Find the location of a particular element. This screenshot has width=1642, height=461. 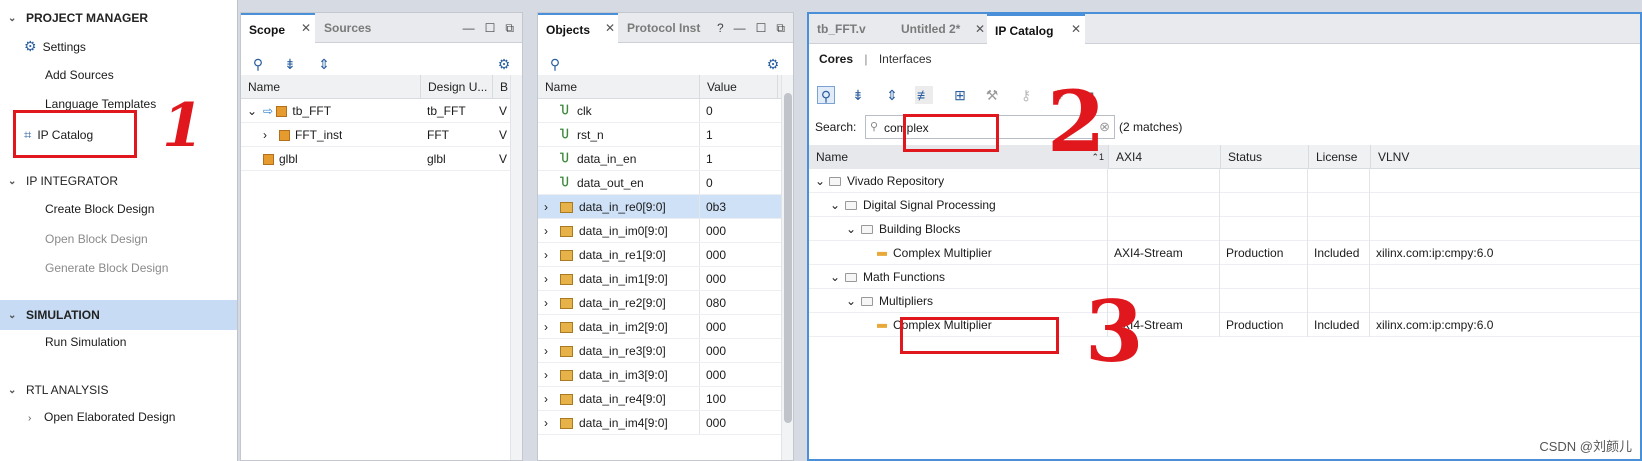

table-row: › FFT_inst FFT V is located at coordinates (381, 135).